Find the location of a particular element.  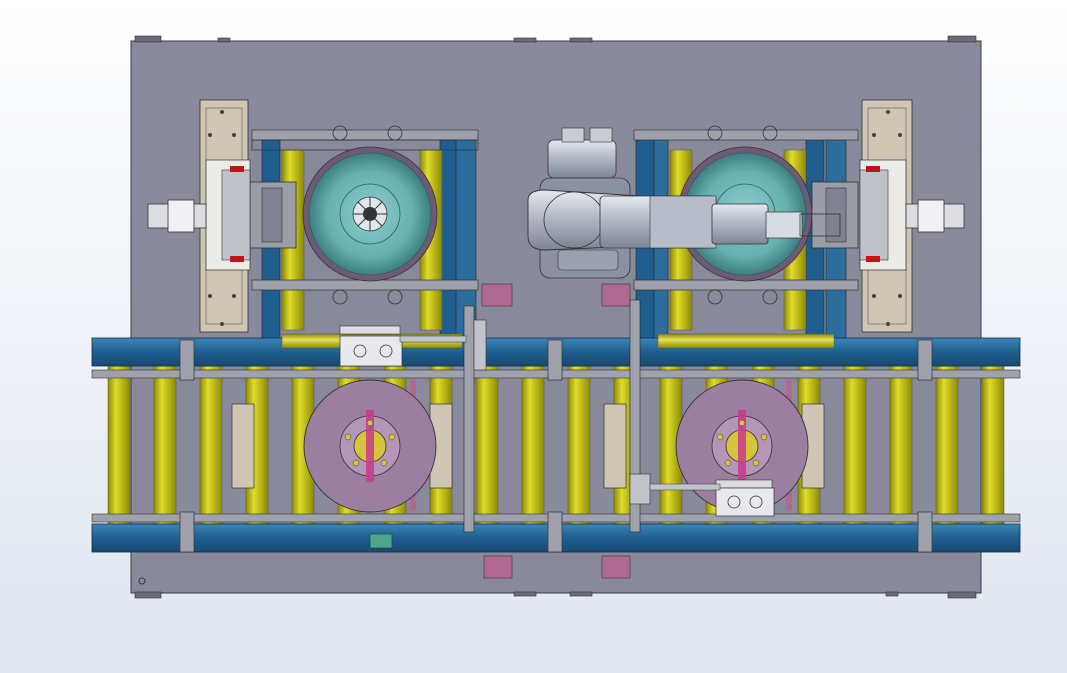

bearing-block-left is located at coordinates (371, 346).